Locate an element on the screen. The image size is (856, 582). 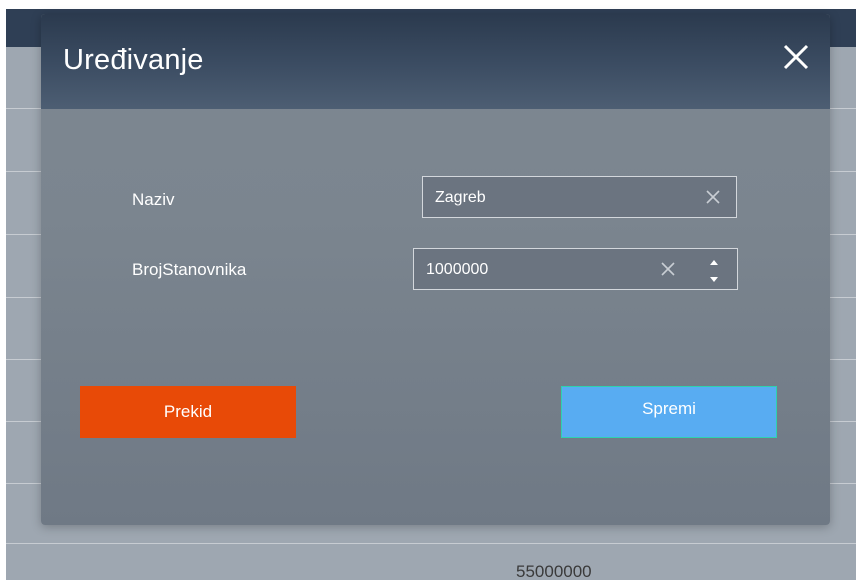
naziv-input-value: Zagreb is located at coordinates (460, 197).